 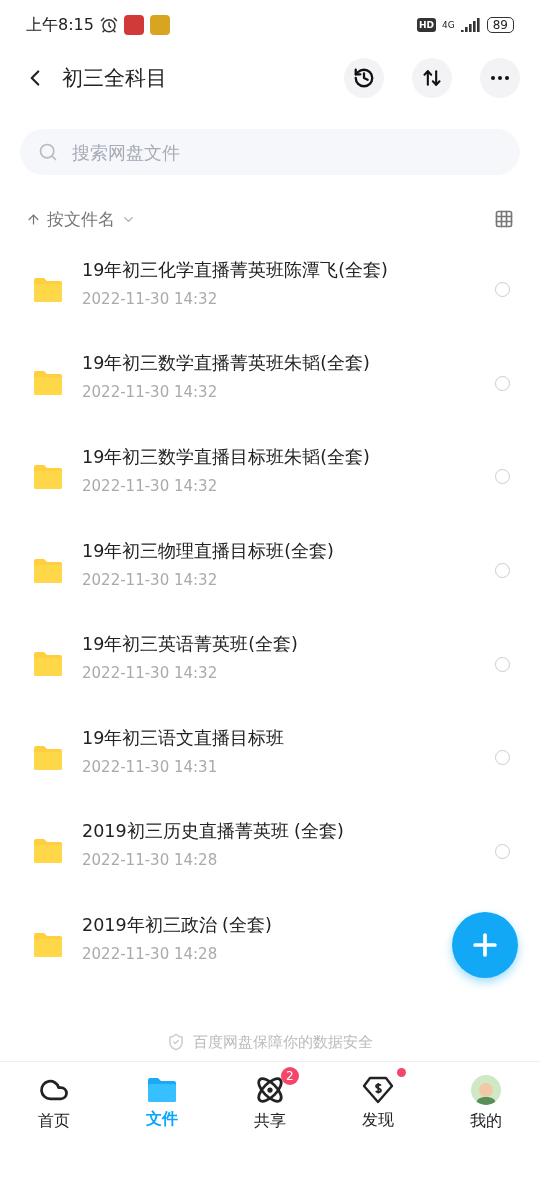 I want to click on avatar, so click(x=486, y=1089).